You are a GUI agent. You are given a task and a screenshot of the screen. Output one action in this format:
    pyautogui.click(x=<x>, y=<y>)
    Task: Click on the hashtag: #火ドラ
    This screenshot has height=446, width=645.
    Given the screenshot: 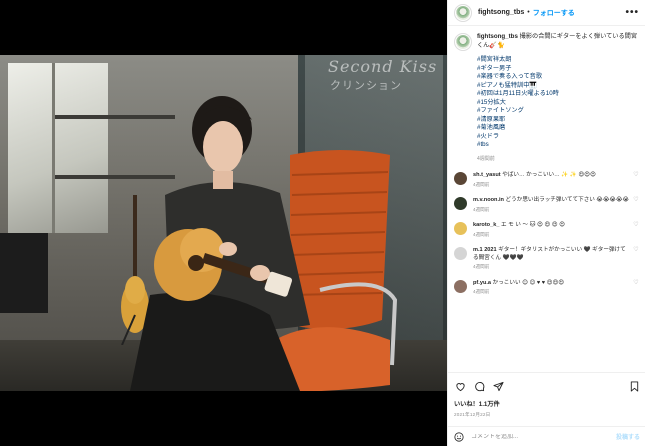 What is the action you would take?
    pyautogui.click(x=558, y=137)
    